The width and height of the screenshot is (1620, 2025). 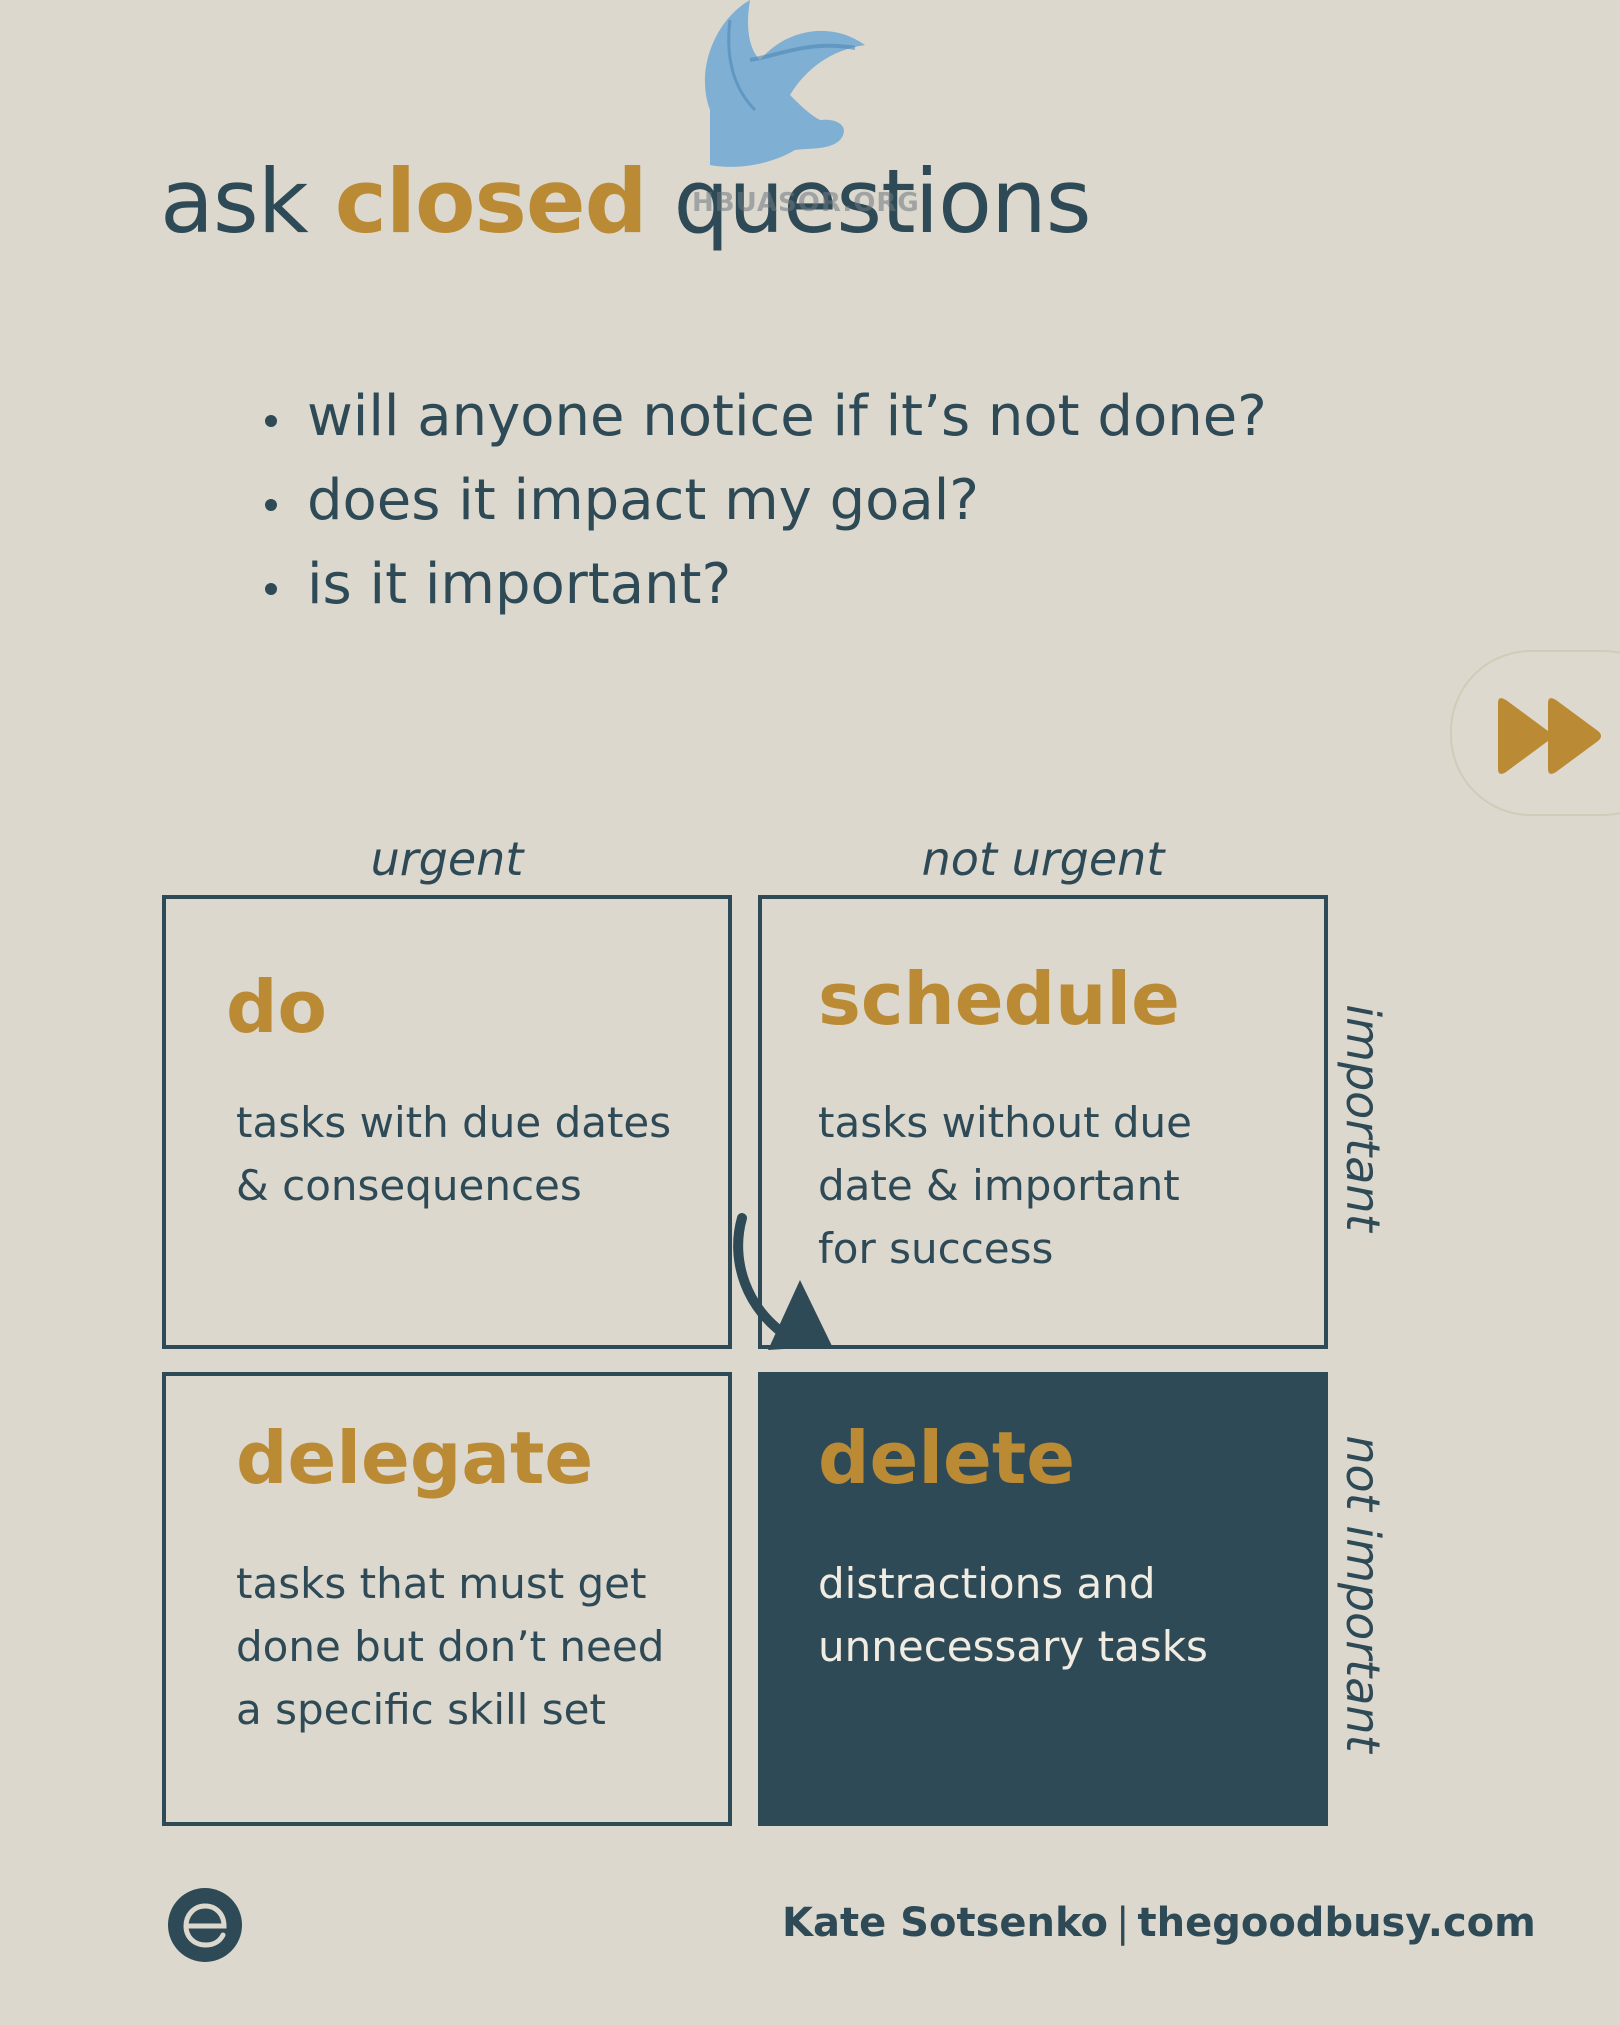 What do you see at coordinates (447, 859) in the screenshot?
I see `column-label-urgent: urgent` at bounding box center [447, 859].